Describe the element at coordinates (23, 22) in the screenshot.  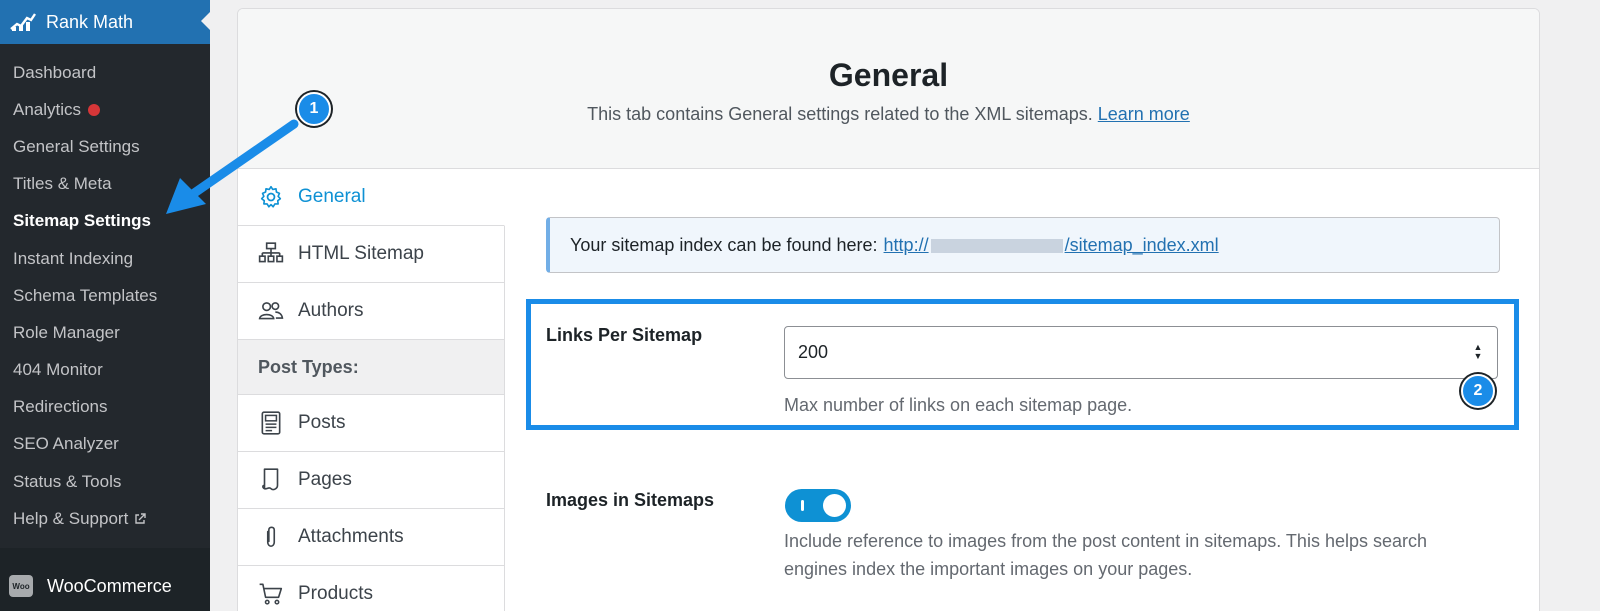
I see `rank-math-logo-icon` at that location.